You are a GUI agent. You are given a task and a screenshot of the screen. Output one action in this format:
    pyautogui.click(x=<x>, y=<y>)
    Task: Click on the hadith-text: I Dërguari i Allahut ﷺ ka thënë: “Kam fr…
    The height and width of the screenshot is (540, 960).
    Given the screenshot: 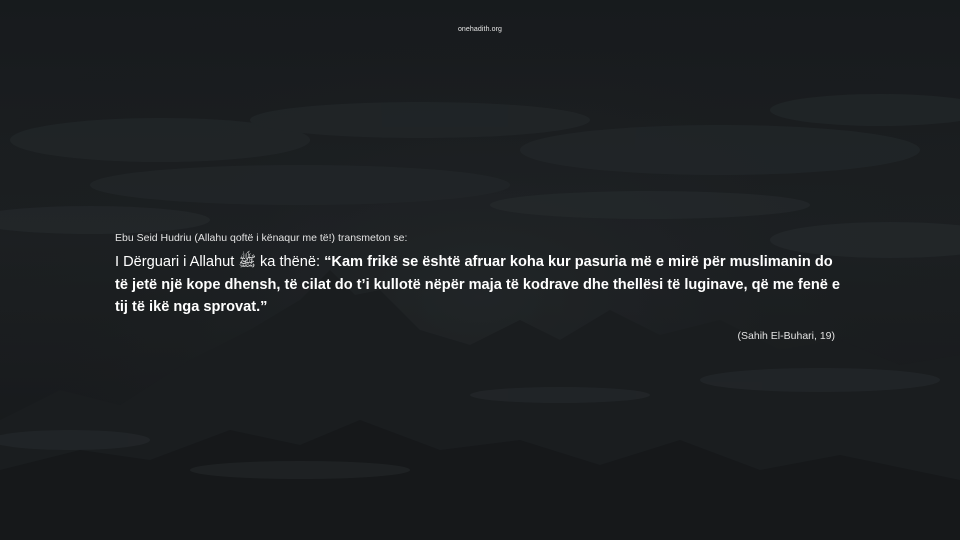 What is the action you would take?
    pyautogui.click(x=480, y=285)
    